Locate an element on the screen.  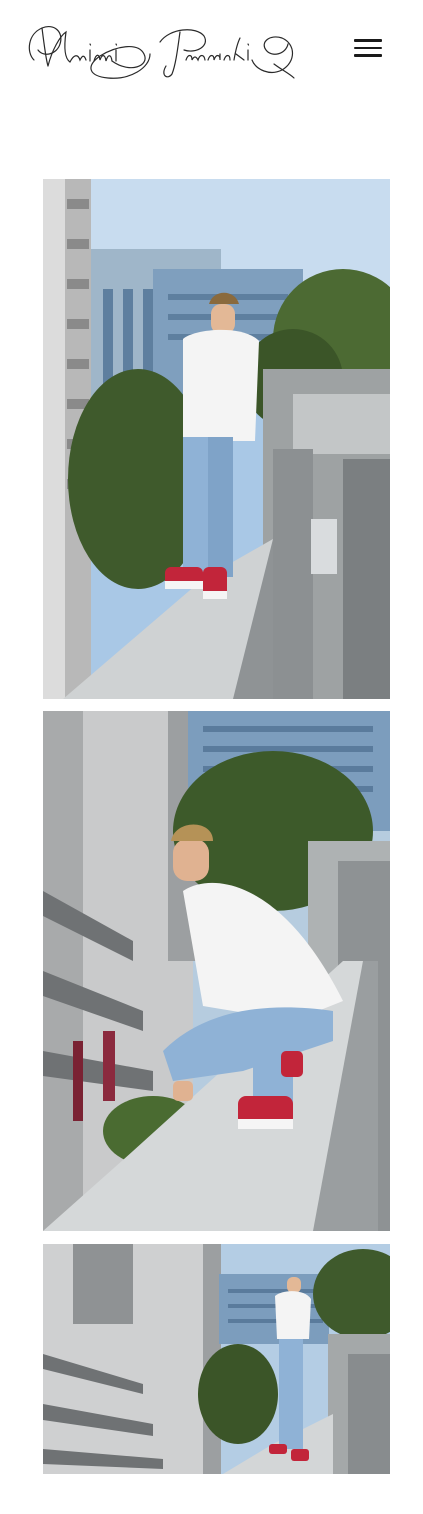
menu-button is located at coordinates (368, 48).